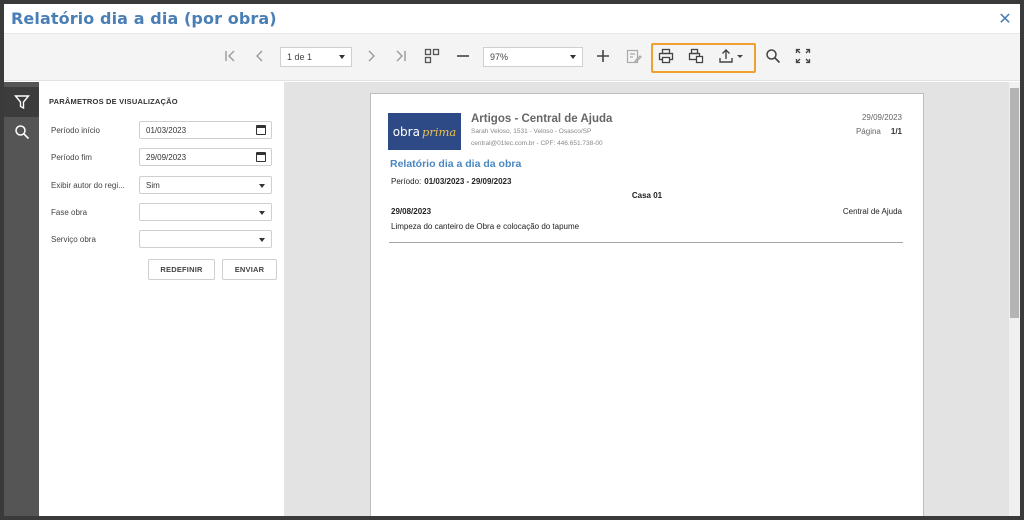 Image resolution: width=1024 pixels, height=520 pixels. What do you see at coordinates (205, 157) in the screenshot?
I see `end-date-field: 29/09/2023` at bounding box center [205, 157].